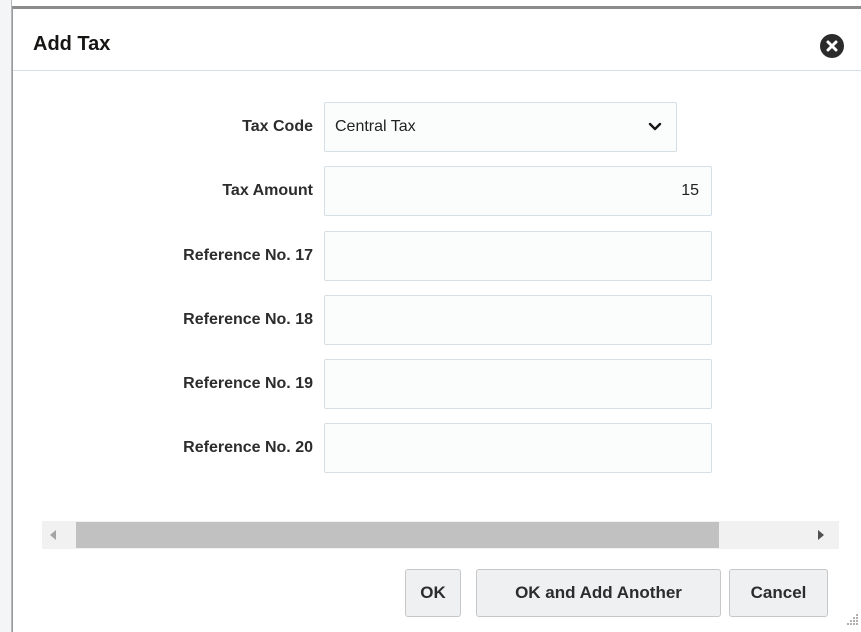 The image size is (861, 632). Describe the element at coordinates (277, 126) in the screenshot. I see `tax-code-label: Tax Code` at that location.